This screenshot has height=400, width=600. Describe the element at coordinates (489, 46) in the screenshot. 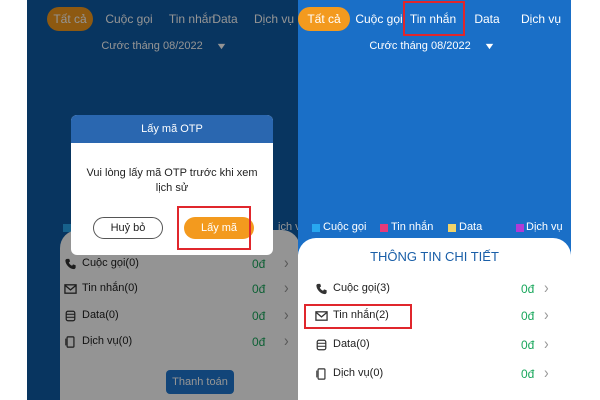

I see `chevron-down-icon: ▼` at that location.